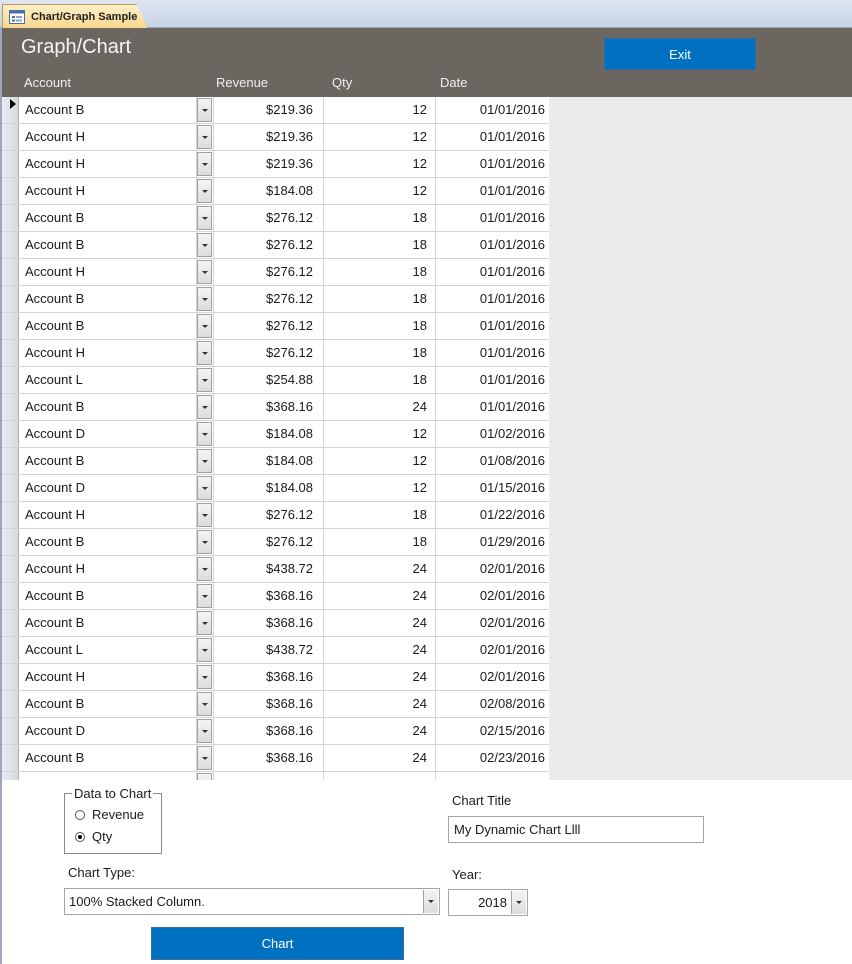 The image size is (852, 964). Describe the element at coordinates (275, 461) in the screenshot. I see `table-row: Account B $184.08 12 01/08/2016` at that location.